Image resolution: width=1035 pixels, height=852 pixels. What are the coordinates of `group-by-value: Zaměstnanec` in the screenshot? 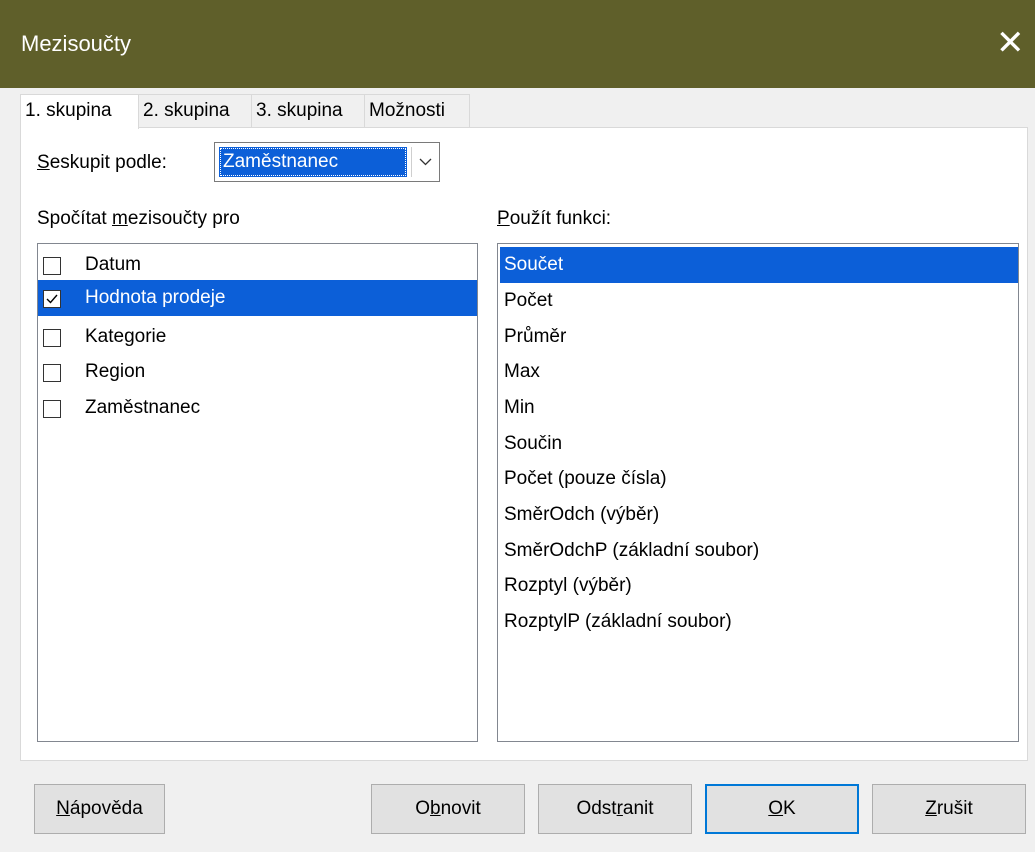 It's located at (313, 162).